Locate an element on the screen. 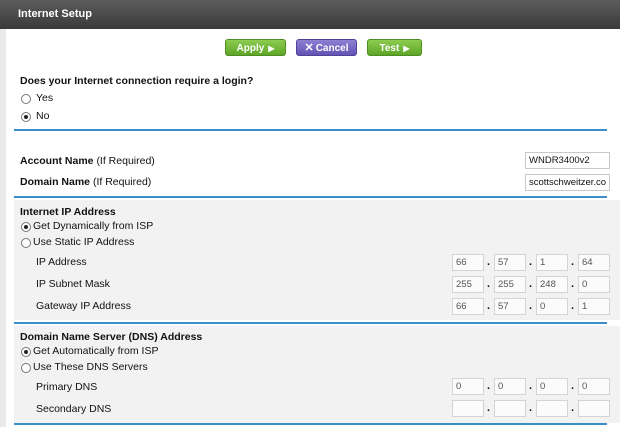  ip-address-label: IP Address is located at coordinates (61, 262).